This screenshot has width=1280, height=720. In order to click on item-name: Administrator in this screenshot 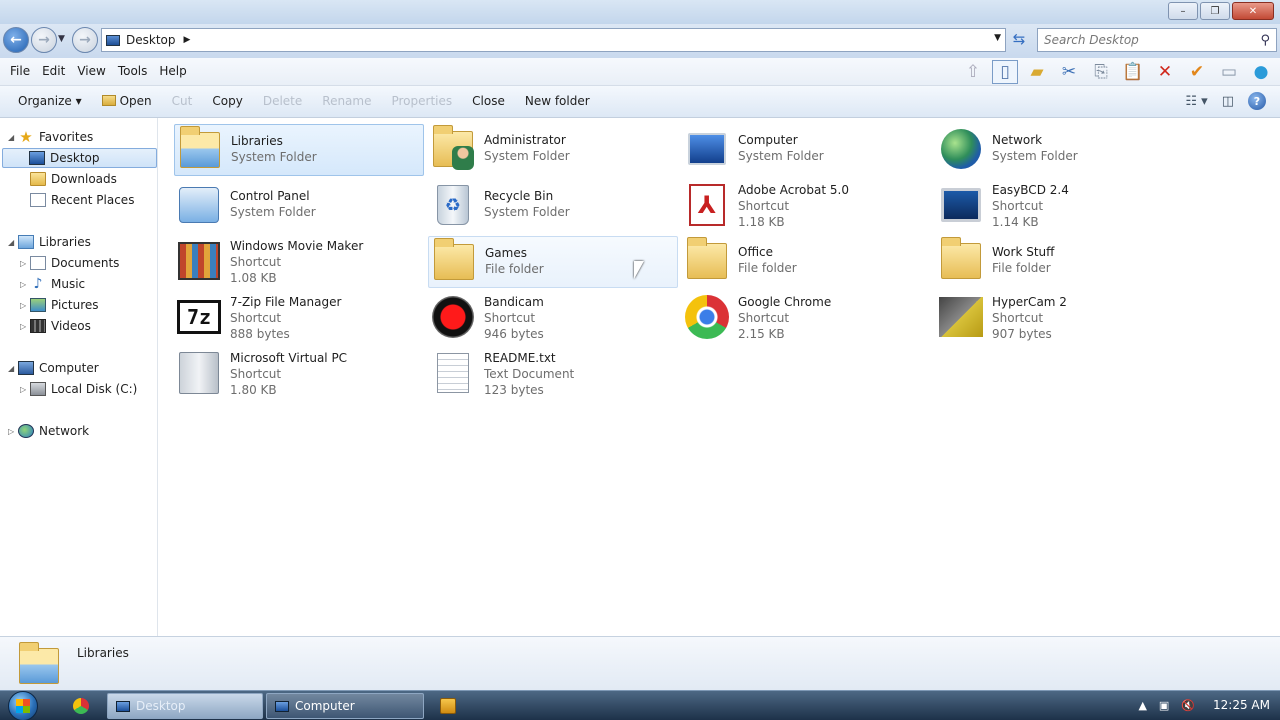, I will do `click(525, 140)`.